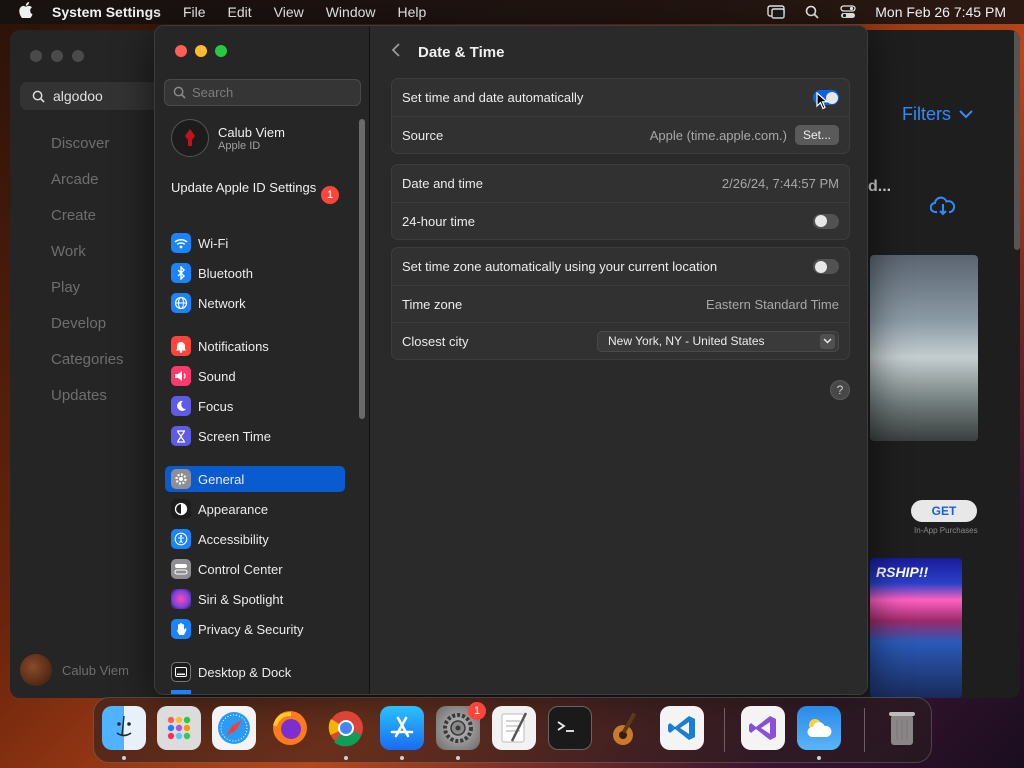 This screenshot has height=768, width=1024. Describe the element at coordinates (255, 479) in the screenshot. I see `sidebar-item-general: General` at that location.